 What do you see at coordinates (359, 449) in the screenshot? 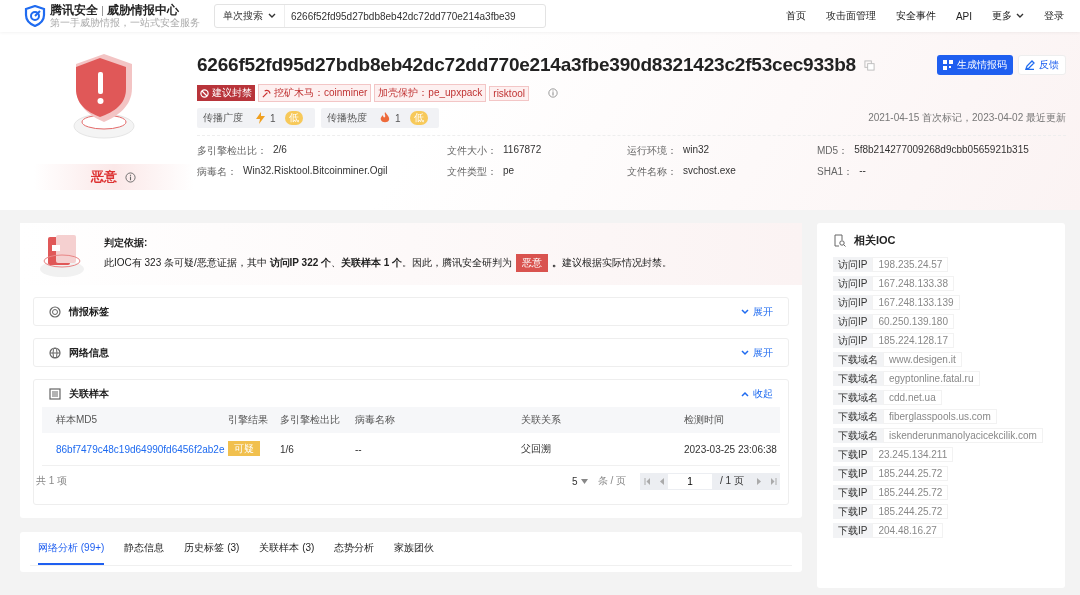
I see `table-cell-text: --` at bounding box center [359, 449].